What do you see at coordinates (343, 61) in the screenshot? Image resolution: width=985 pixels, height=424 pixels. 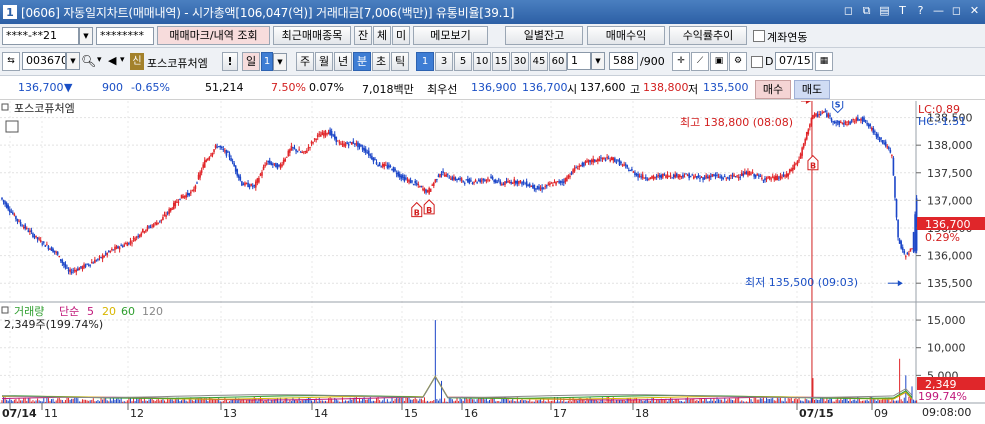 I see `period-2-button: 년` at bounding box center [343, 61].